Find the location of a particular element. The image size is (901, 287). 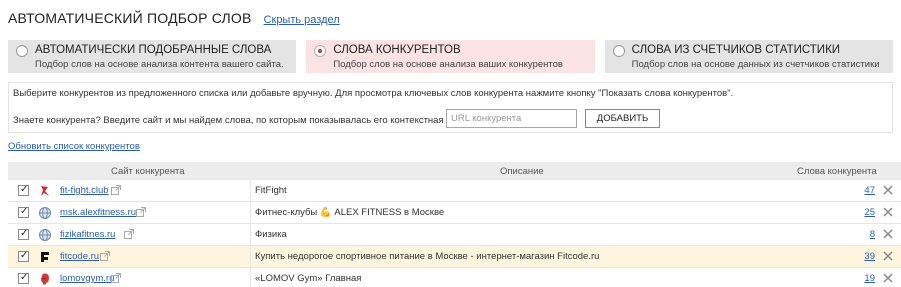

competitor-description: Физика is located at coordinates (271, 234).